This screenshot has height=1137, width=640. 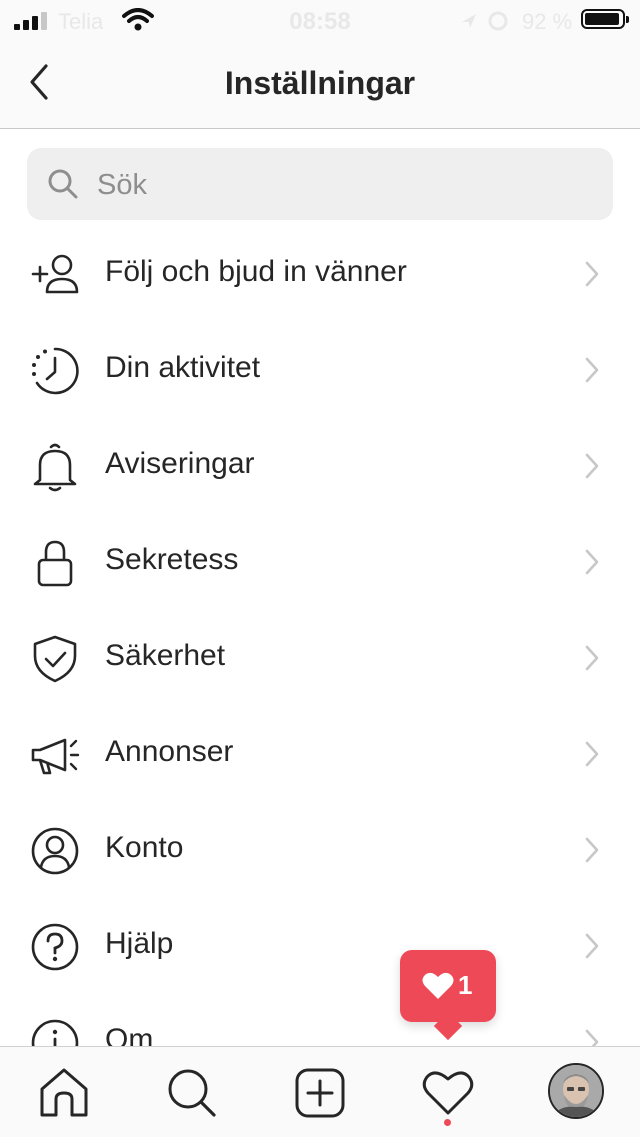 I want to click on tab-profile-avatar, so click(x=576, y=1091).